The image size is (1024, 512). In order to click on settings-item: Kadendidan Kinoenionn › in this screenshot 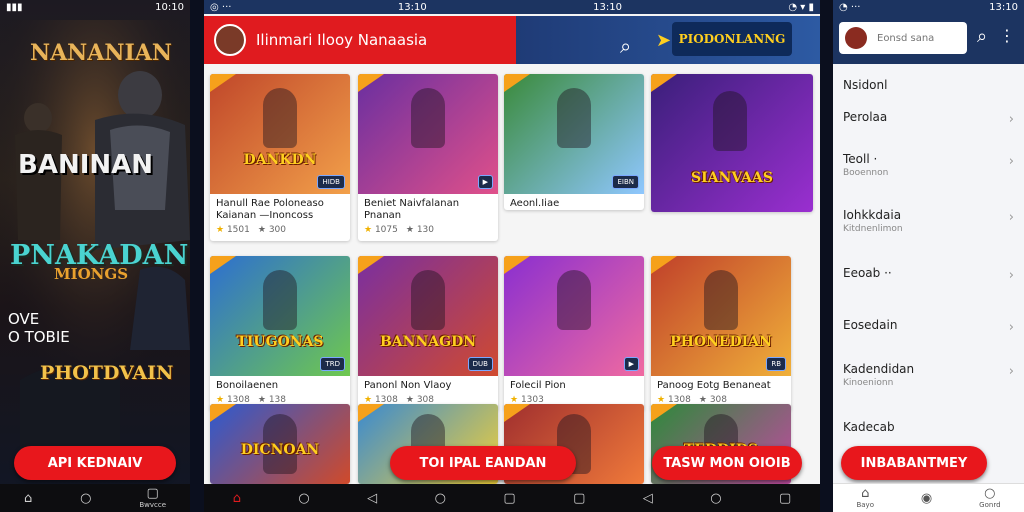, I will do `click(928, 375)`.